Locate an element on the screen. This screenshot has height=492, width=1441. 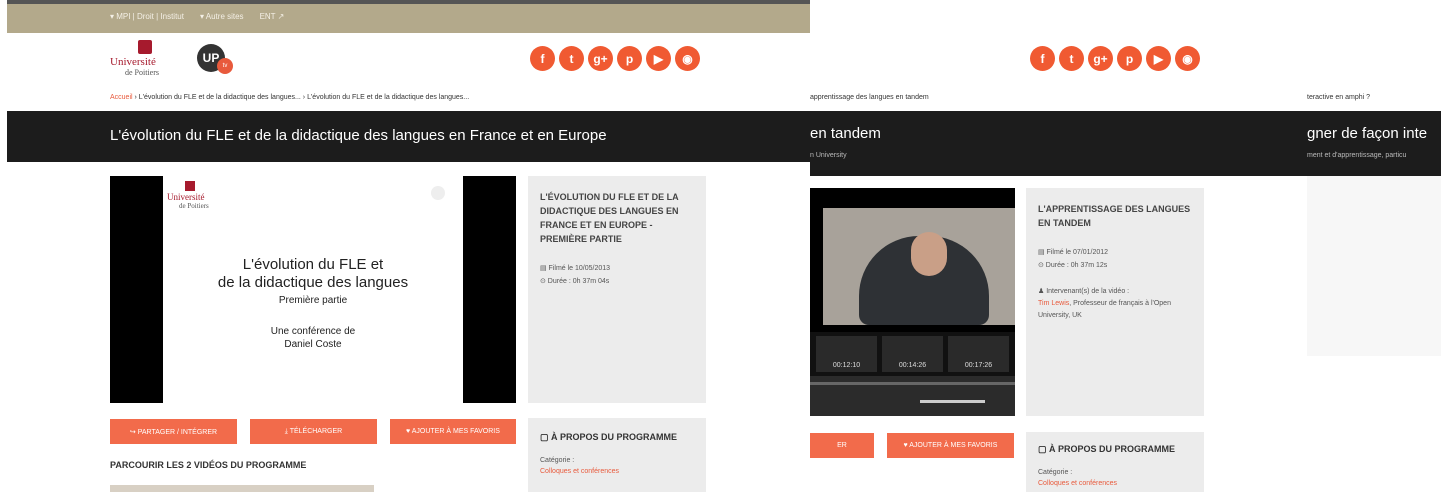
video-frame is located at coordinates (919, 266).